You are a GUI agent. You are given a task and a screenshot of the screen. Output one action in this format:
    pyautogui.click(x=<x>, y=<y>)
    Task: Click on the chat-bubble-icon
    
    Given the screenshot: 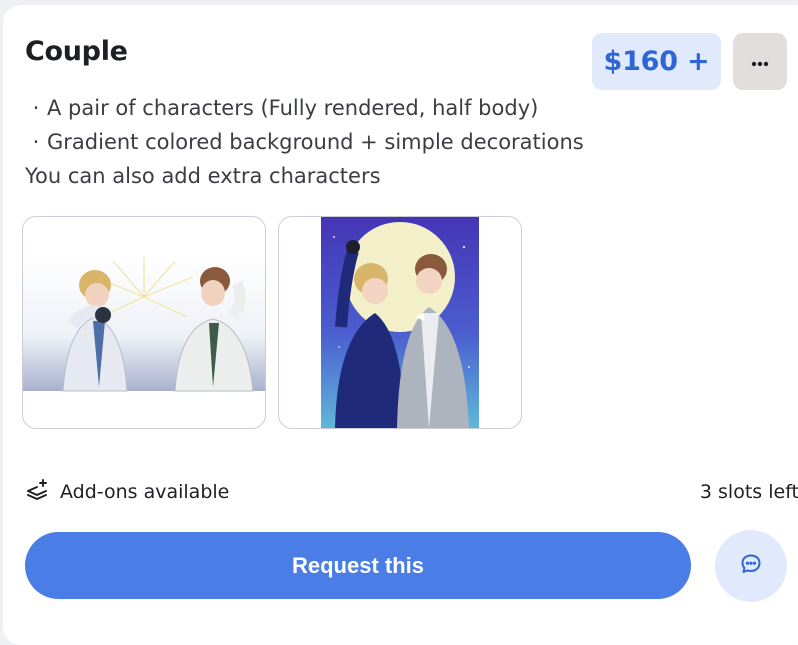 What is the action you would take?
    pyautogui.click(x=751, y=566)
    